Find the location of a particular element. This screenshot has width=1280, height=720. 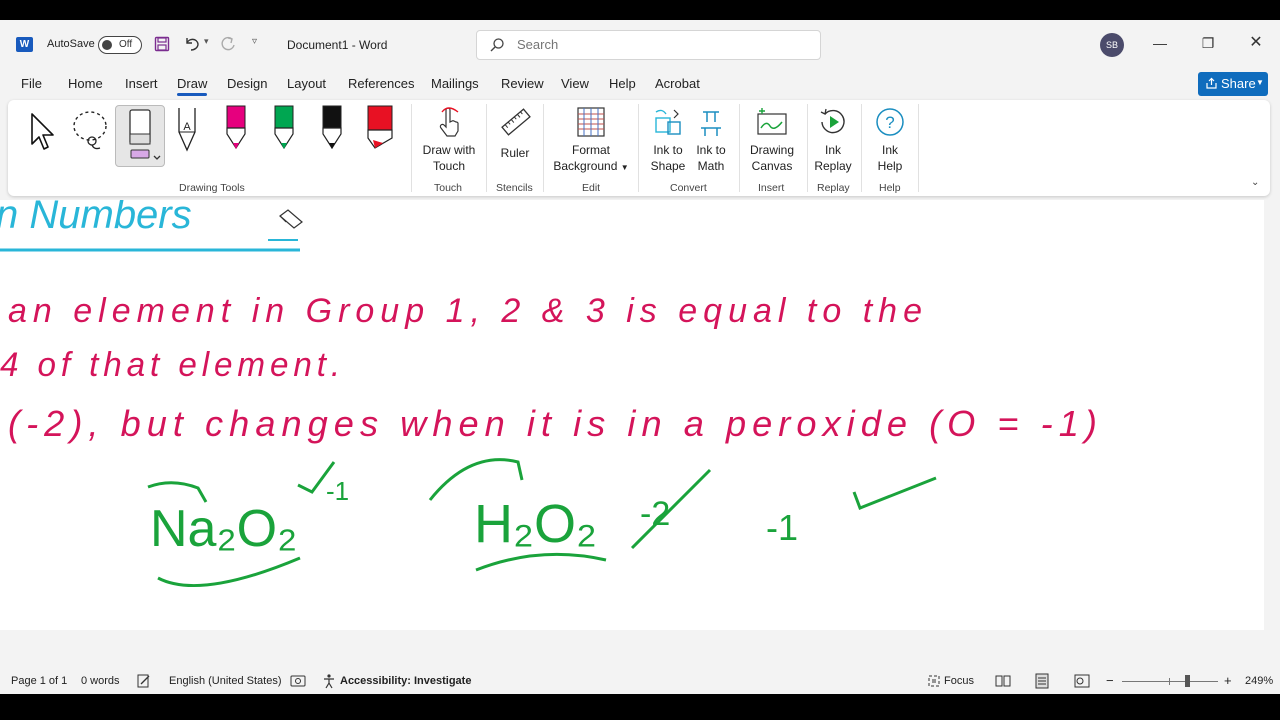

language-indicator: English (United States) is located at coordinates (225, 681).